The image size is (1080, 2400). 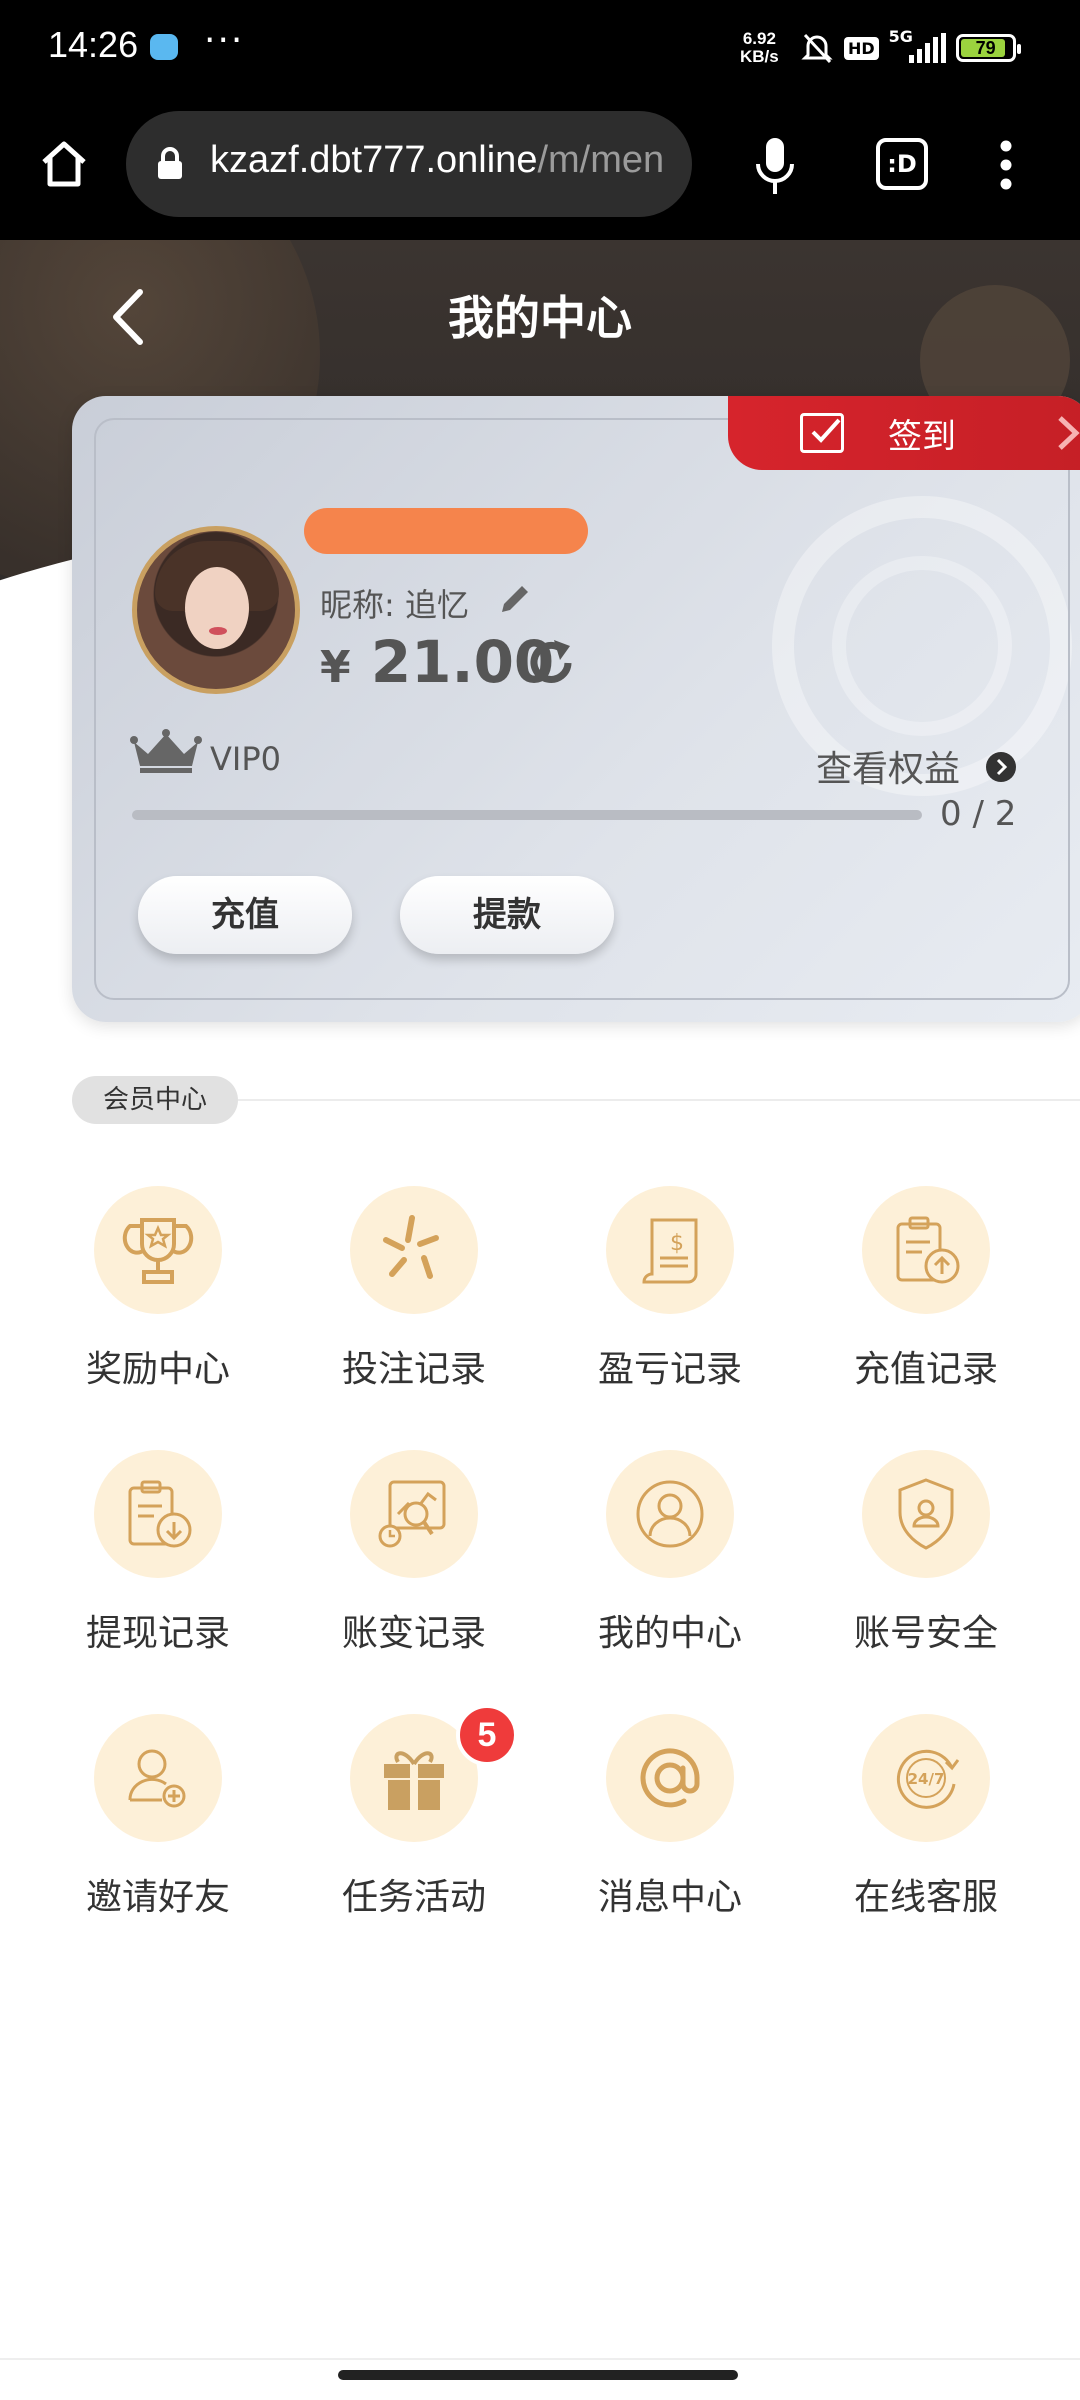 I want to click on arrow-circle-icon, so click(x=1001, y=767).